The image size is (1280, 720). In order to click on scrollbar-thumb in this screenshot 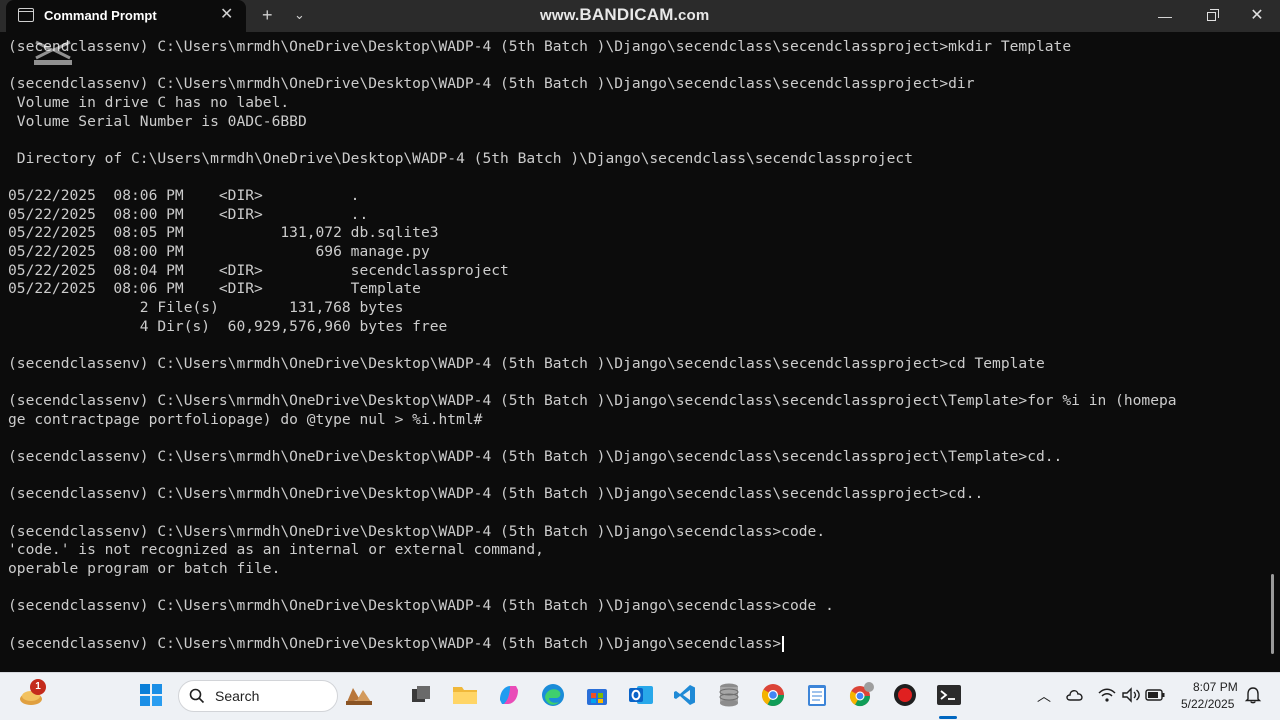, I will do `click(1272, 614)`.